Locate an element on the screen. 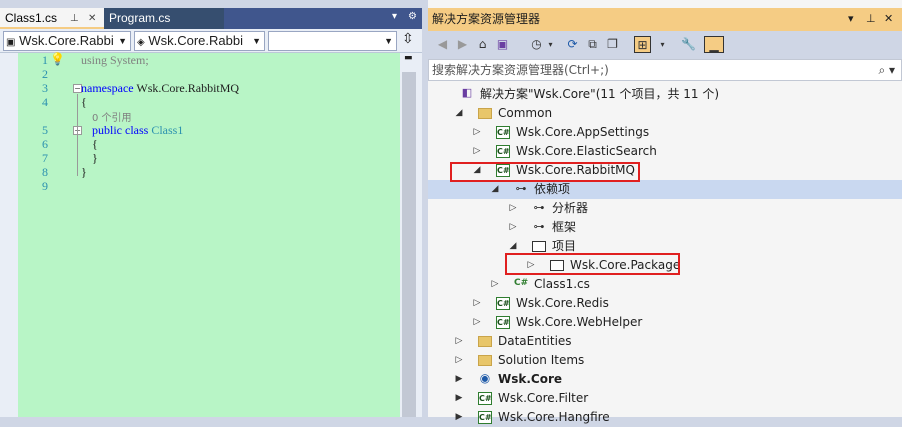  class-icon: ◈ is located at coordinates (141, 42).